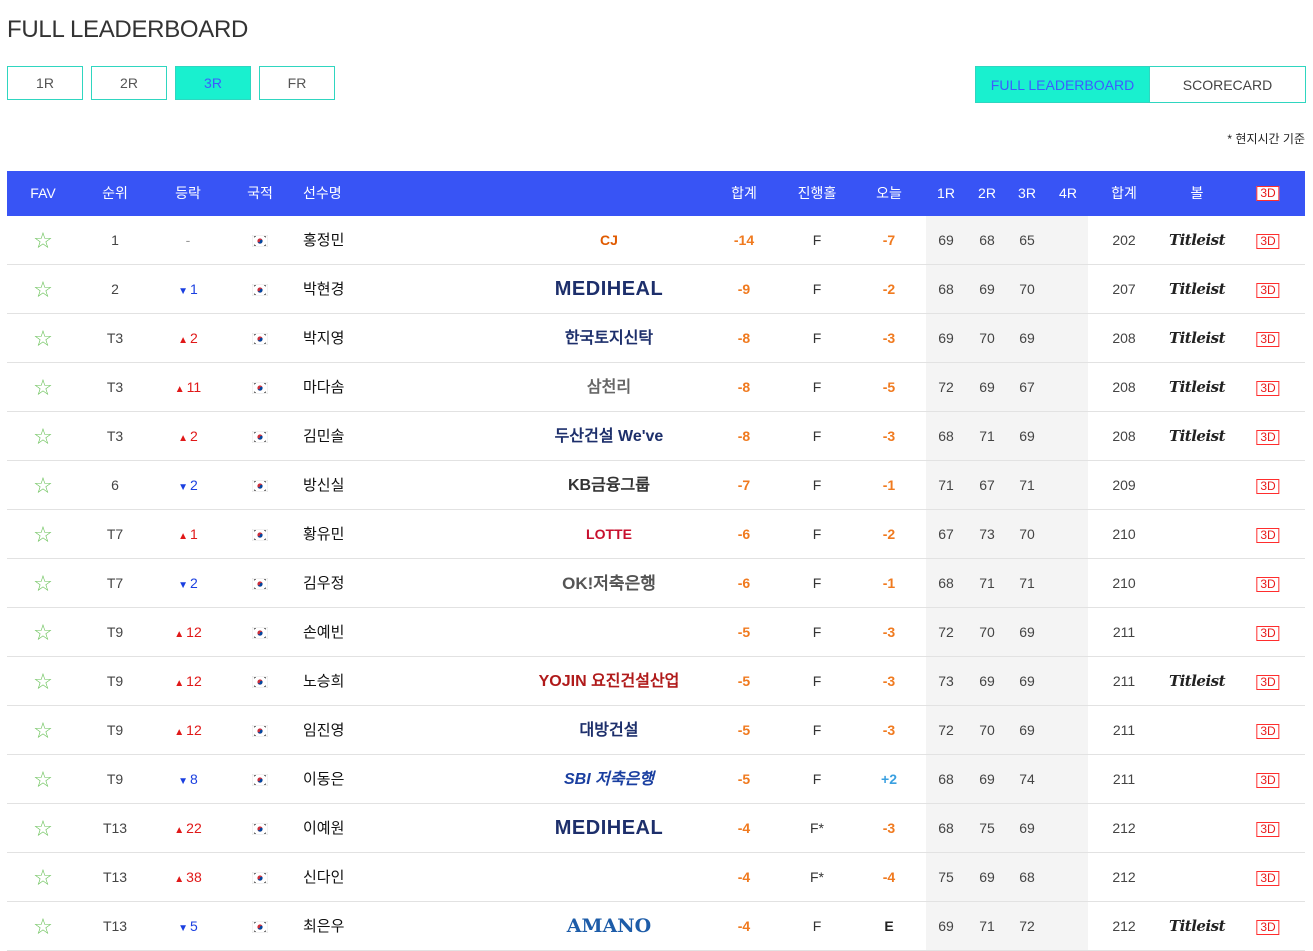 The height and width of the screenshot is (951, 1313). I want to click on player-name: 임진영, so click(323, 730).